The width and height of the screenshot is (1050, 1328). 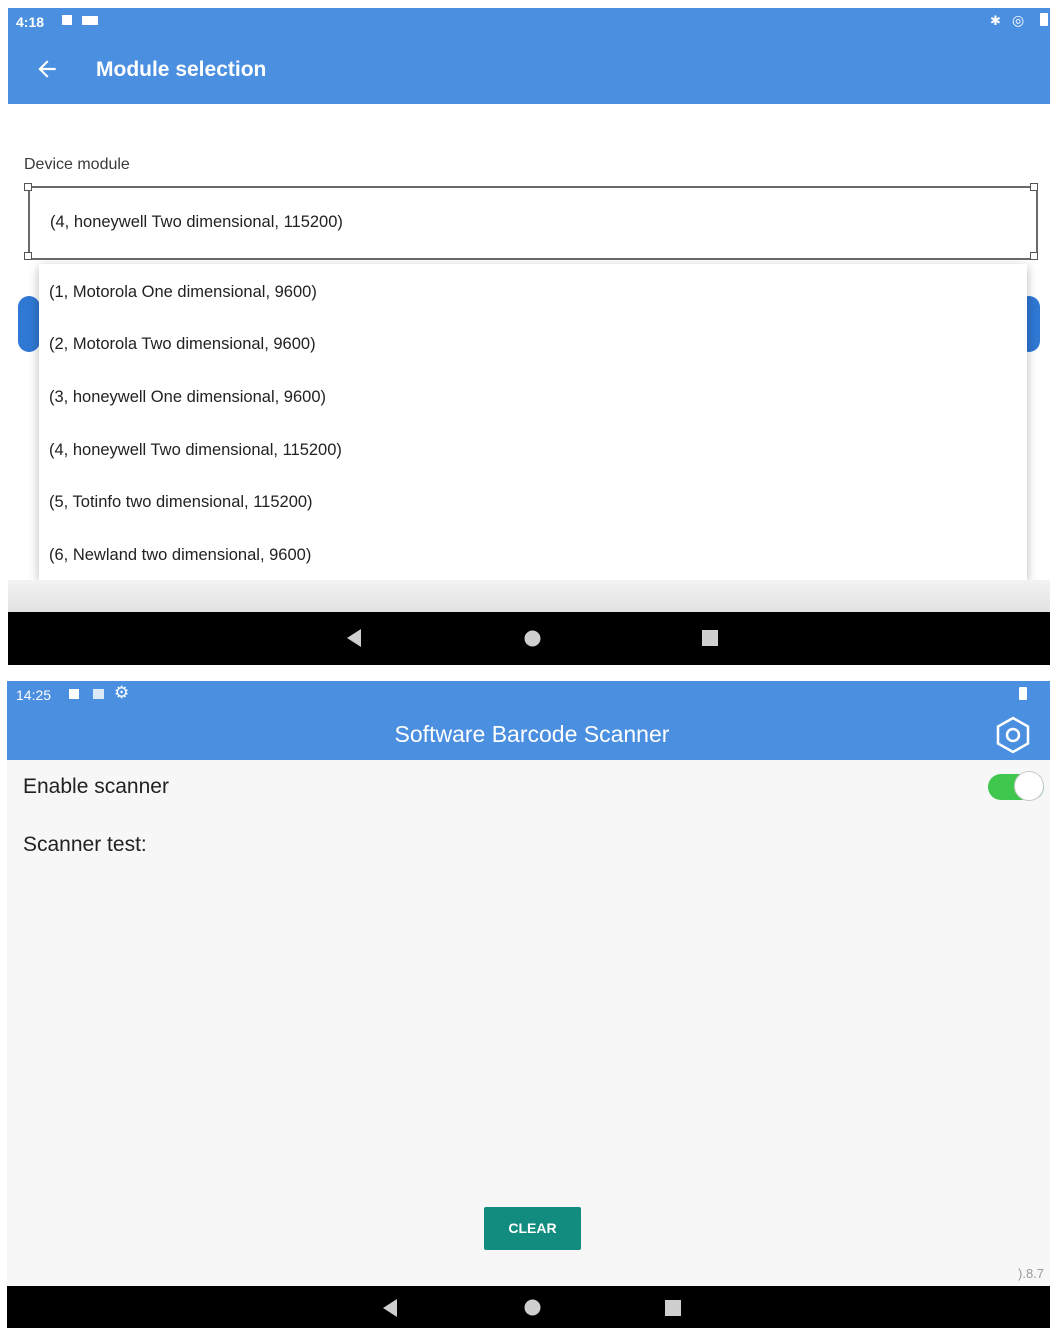 I want to click on status-bar: 4:18 ✱ ◎, so click(x=529, y=23).